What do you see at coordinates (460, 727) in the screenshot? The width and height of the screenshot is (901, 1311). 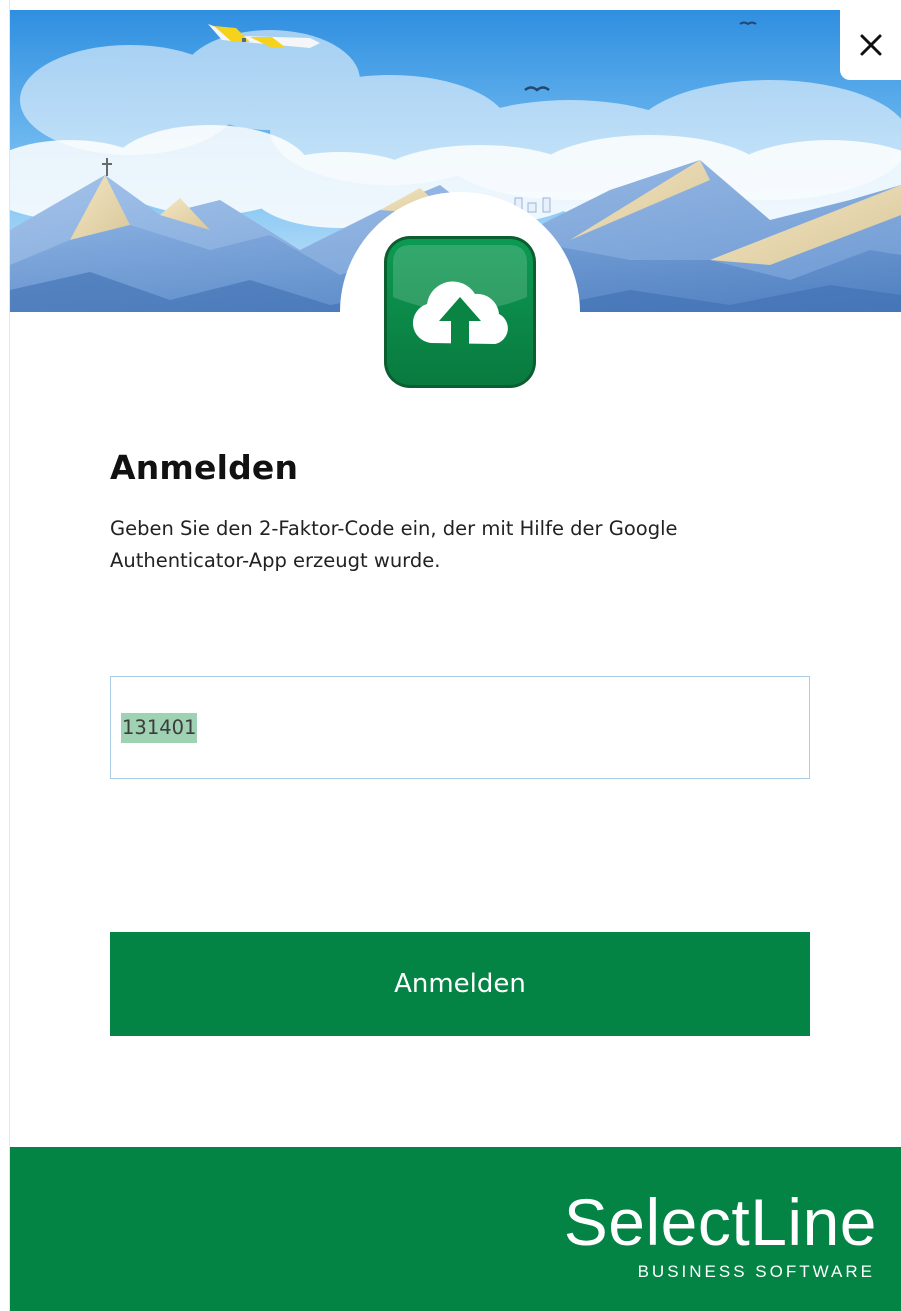 I see `two-factor-code-input: 131401` at bounding box center [460, 727].